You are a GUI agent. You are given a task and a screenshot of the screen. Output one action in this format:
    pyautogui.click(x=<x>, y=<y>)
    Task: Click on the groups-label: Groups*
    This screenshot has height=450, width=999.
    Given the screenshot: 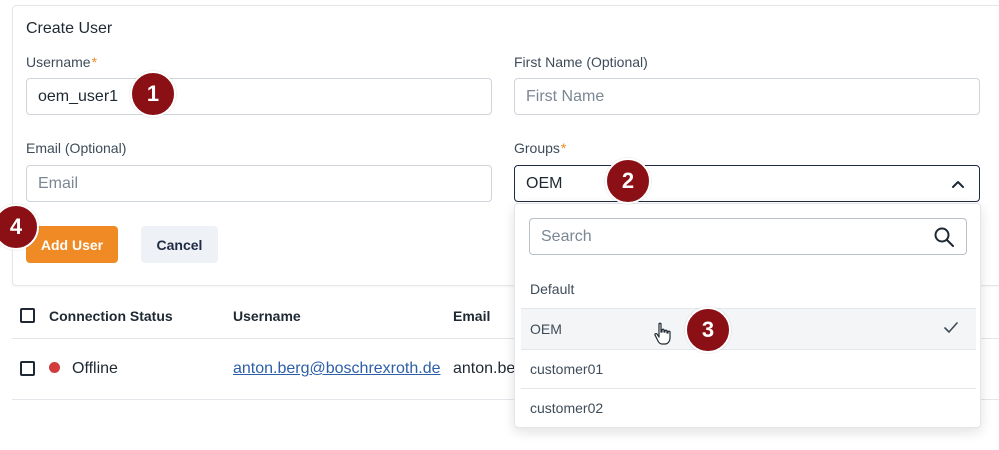 What is the action you would take?
    pyautogui.click(x=540, y=148)
    